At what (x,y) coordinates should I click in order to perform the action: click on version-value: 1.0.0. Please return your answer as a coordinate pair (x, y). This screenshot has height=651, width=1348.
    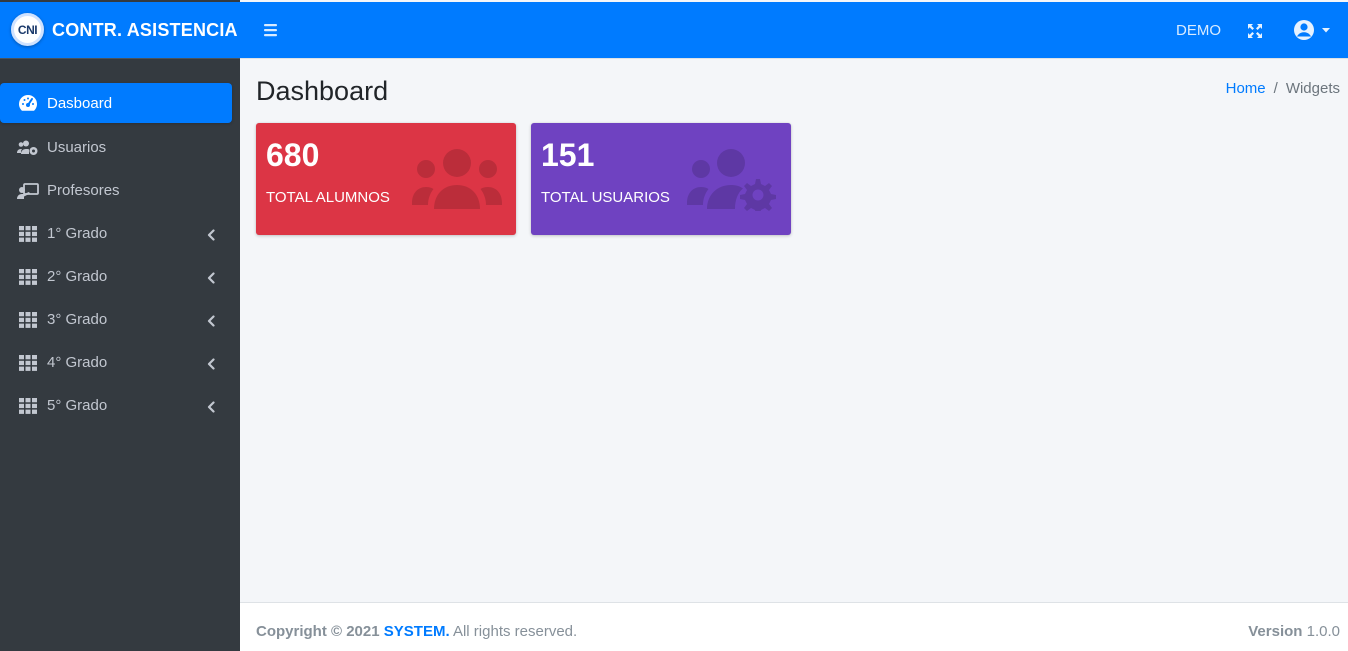
    Looking at the image, I should click on (1323, 631).